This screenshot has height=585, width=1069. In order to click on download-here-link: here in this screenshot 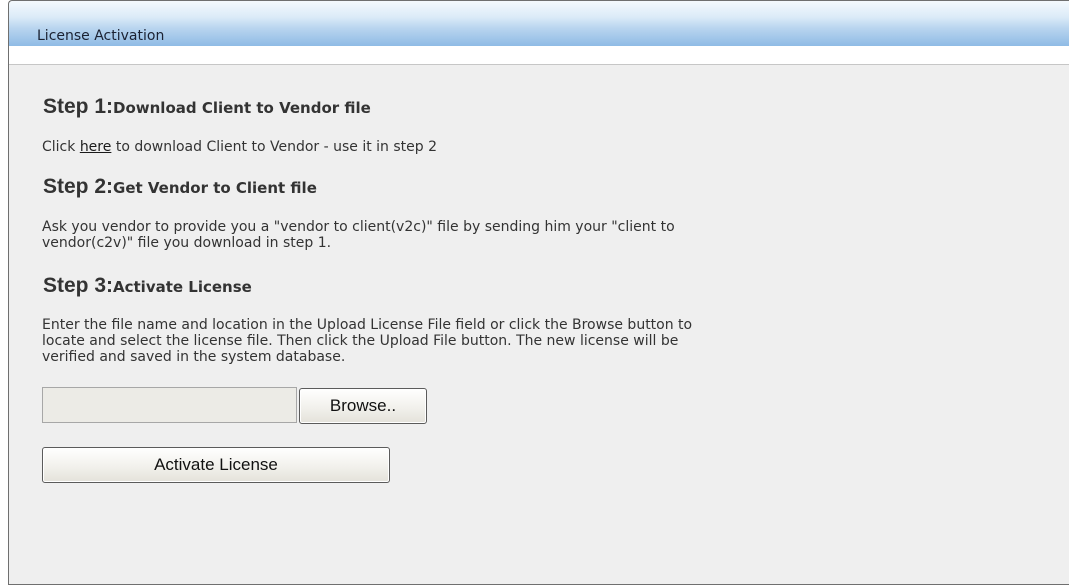, I will do `click(96, 147)`.